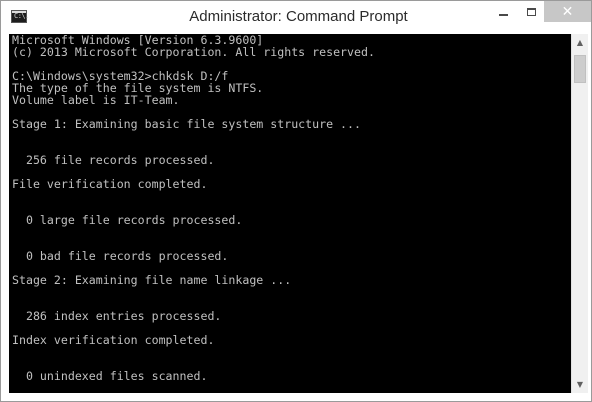 This screenshot has width=592, height=402. I want to click on maximize-button, so click(531, 11).